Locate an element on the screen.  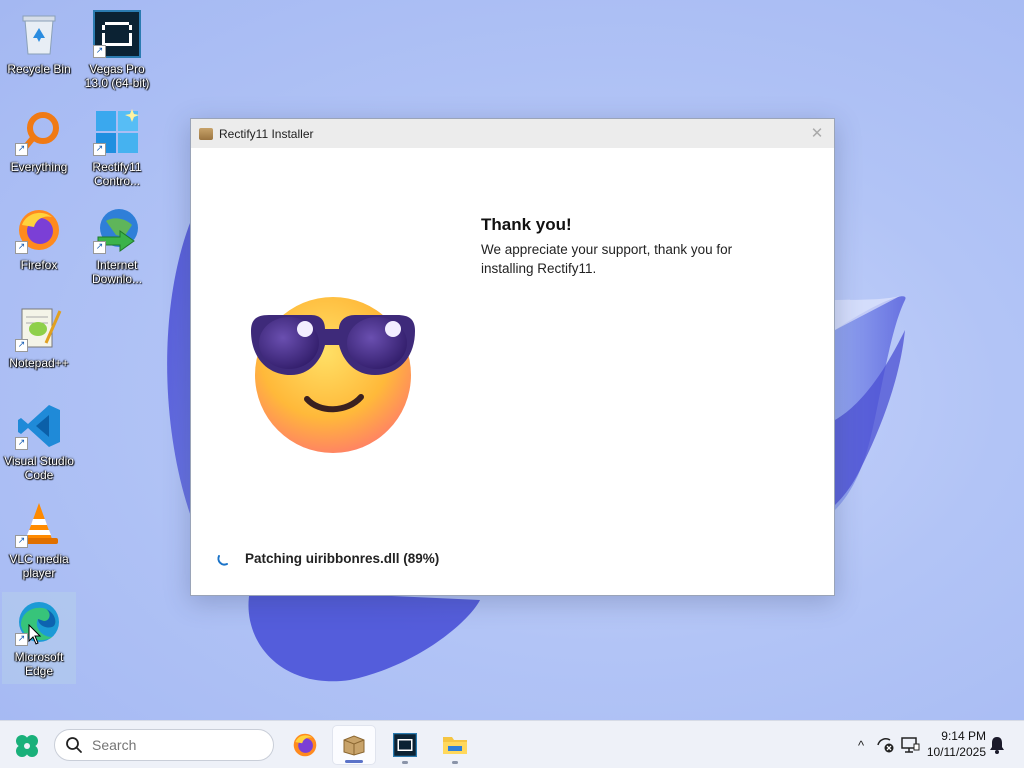
notepad-plus-plus-icon: ↗ is located at coordinates (39, 328).